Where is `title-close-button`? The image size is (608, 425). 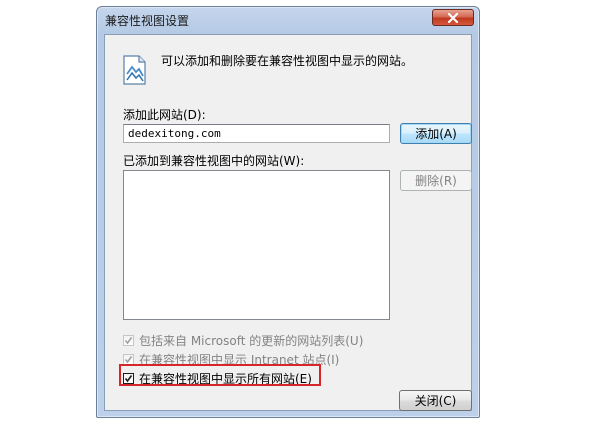 title-close-button is located at coordinates (453, 17).